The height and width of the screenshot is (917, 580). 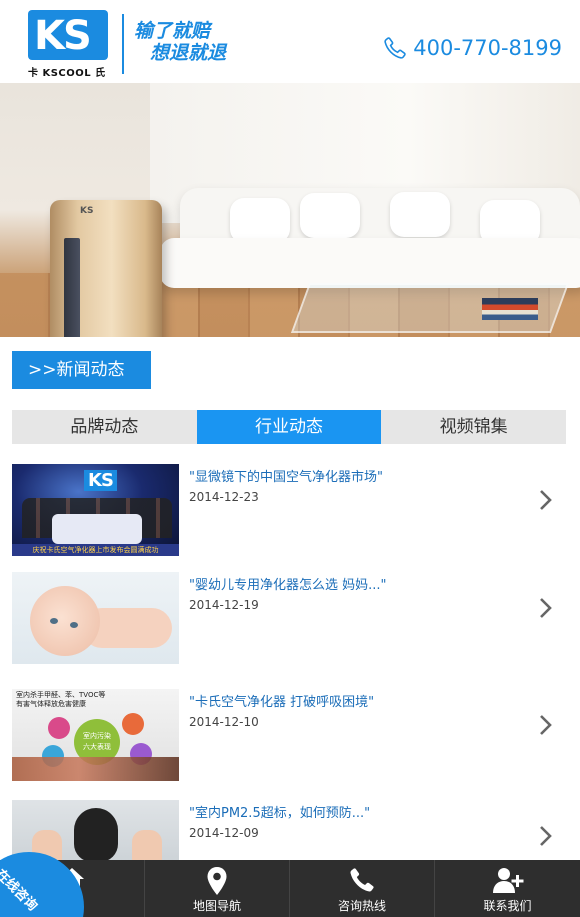 What do you see at coordinates (188, 53) in the screenshot?
I see `slogan-line-2: 想退就退` at bounding box center [188, 53].